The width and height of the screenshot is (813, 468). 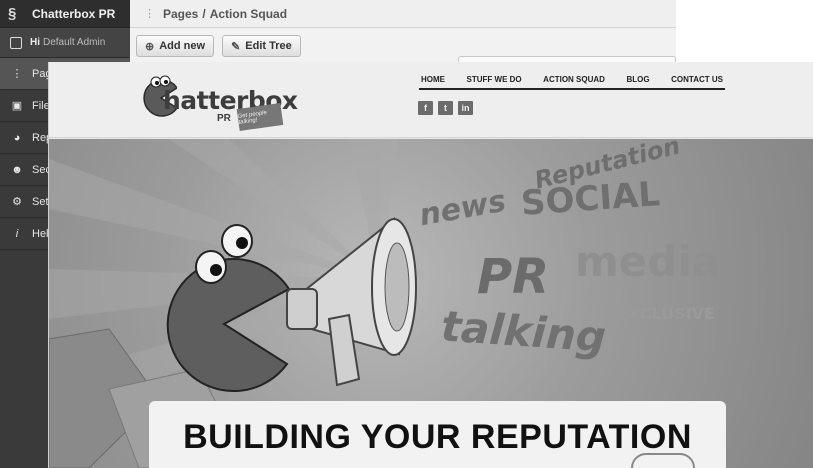 What do you see at coordinates (648, 261) in the screenshot?
I see `hero-word-media: media` at bounding box center [648, 261].